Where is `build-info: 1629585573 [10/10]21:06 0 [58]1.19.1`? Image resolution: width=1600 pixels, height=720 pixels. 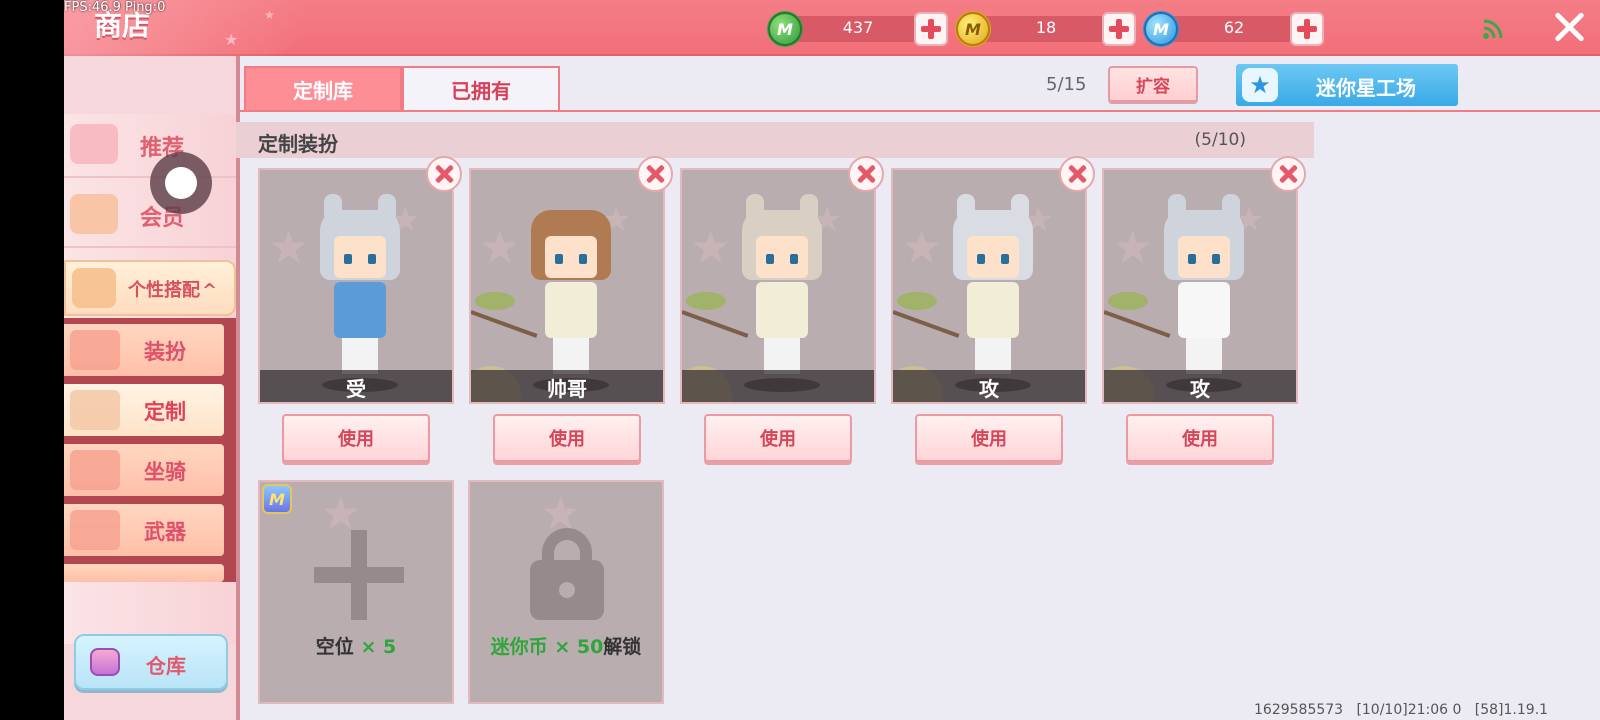 build-info: 1629585573 [10/10]21:06 0 [58]1.19.1 is located at coordinates (1401, 710).